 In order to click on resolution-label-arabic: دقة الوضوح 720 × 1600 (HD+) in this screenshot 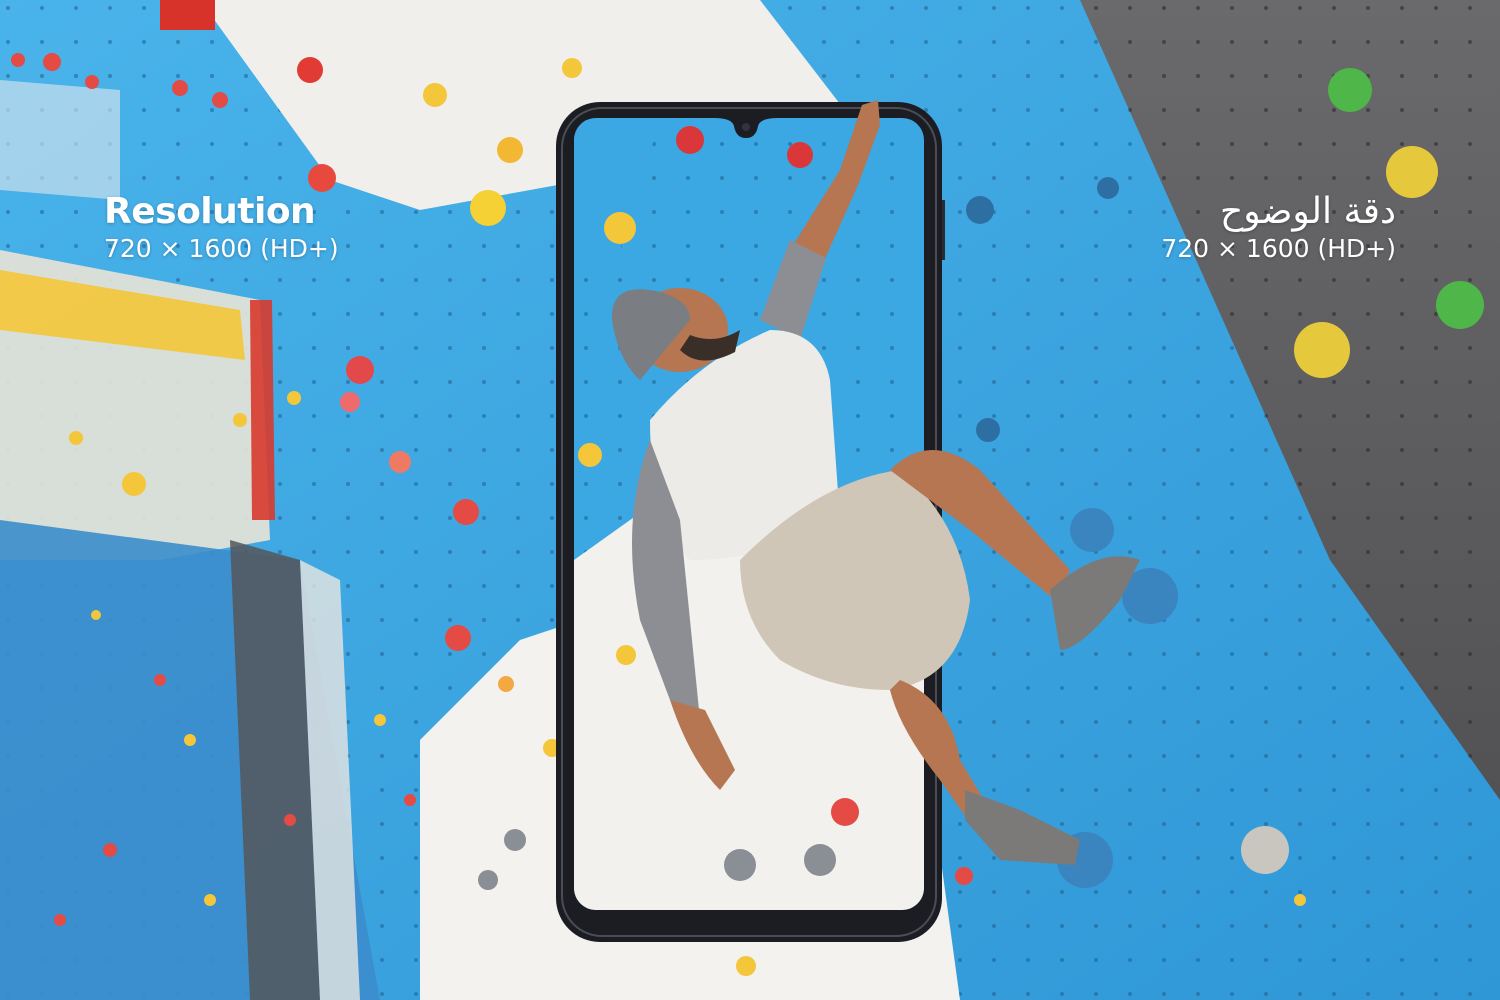, I will do `click(1278, 228)`.